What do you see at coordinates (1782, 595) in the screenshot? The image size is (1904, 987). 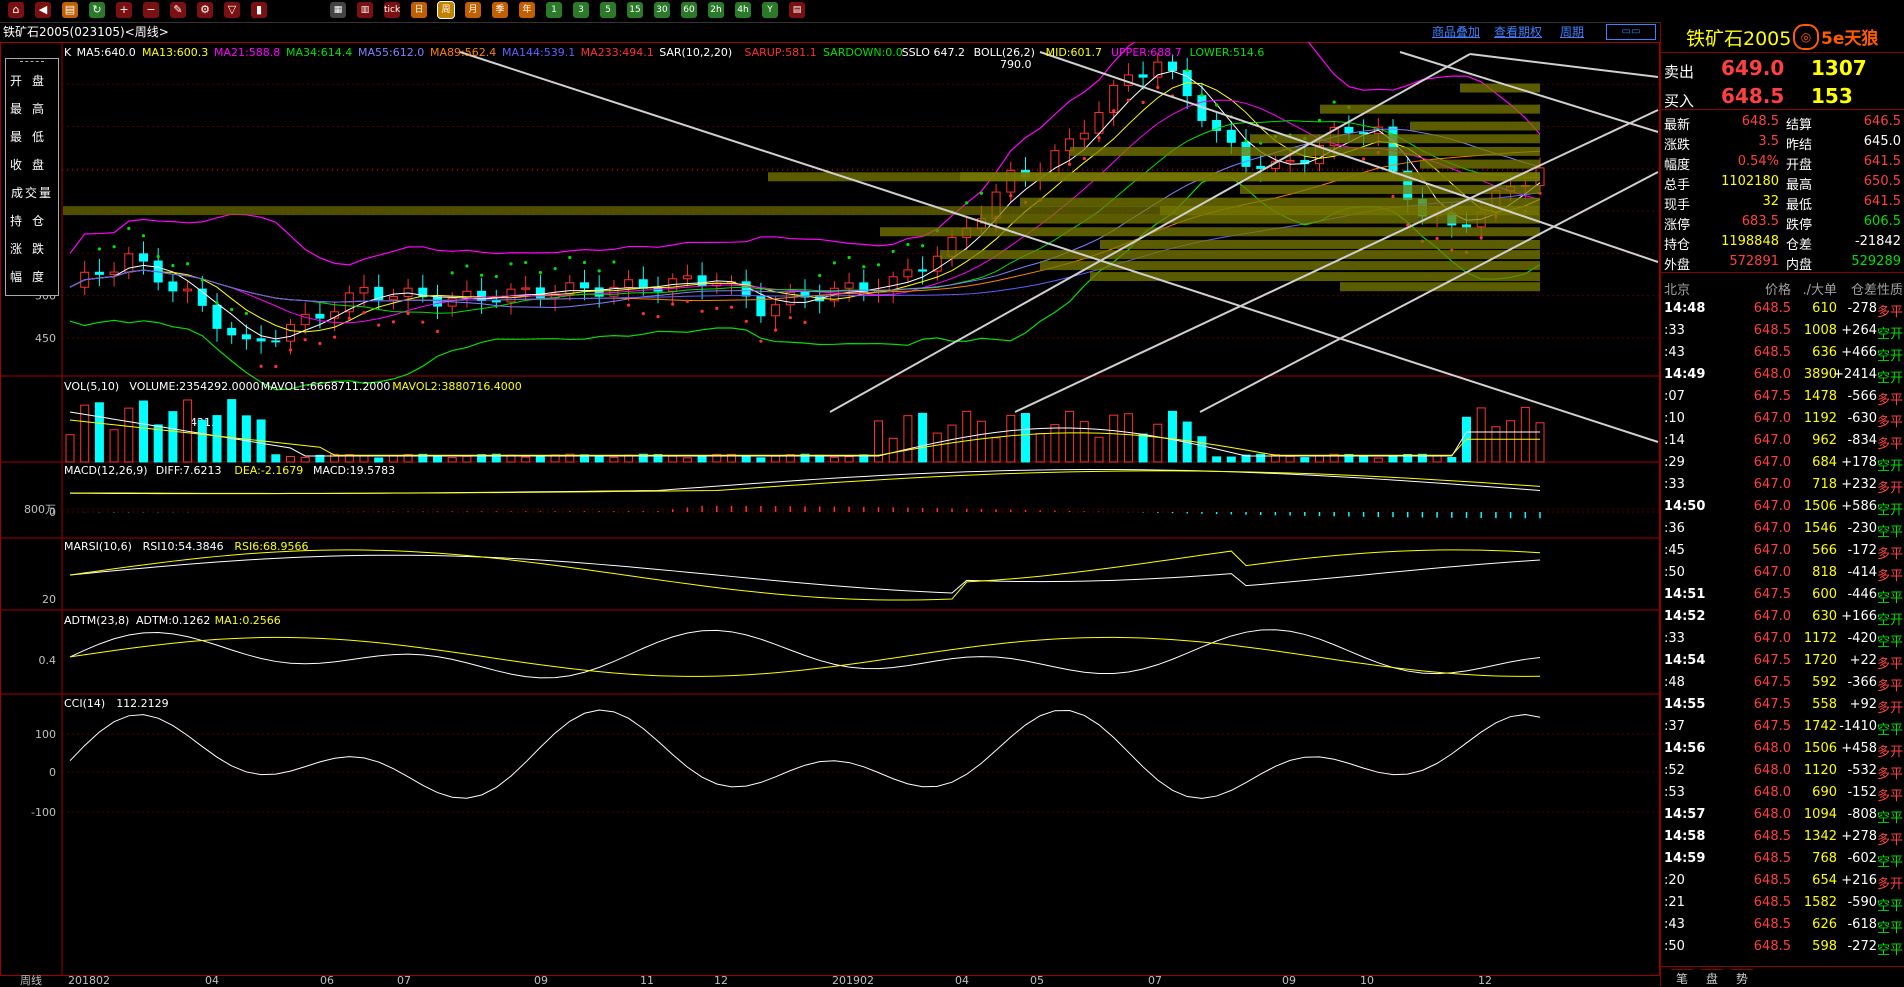 I see `tick-row: 14:51 647.5 600 -446 空平` at bounding box center [1782, 595].